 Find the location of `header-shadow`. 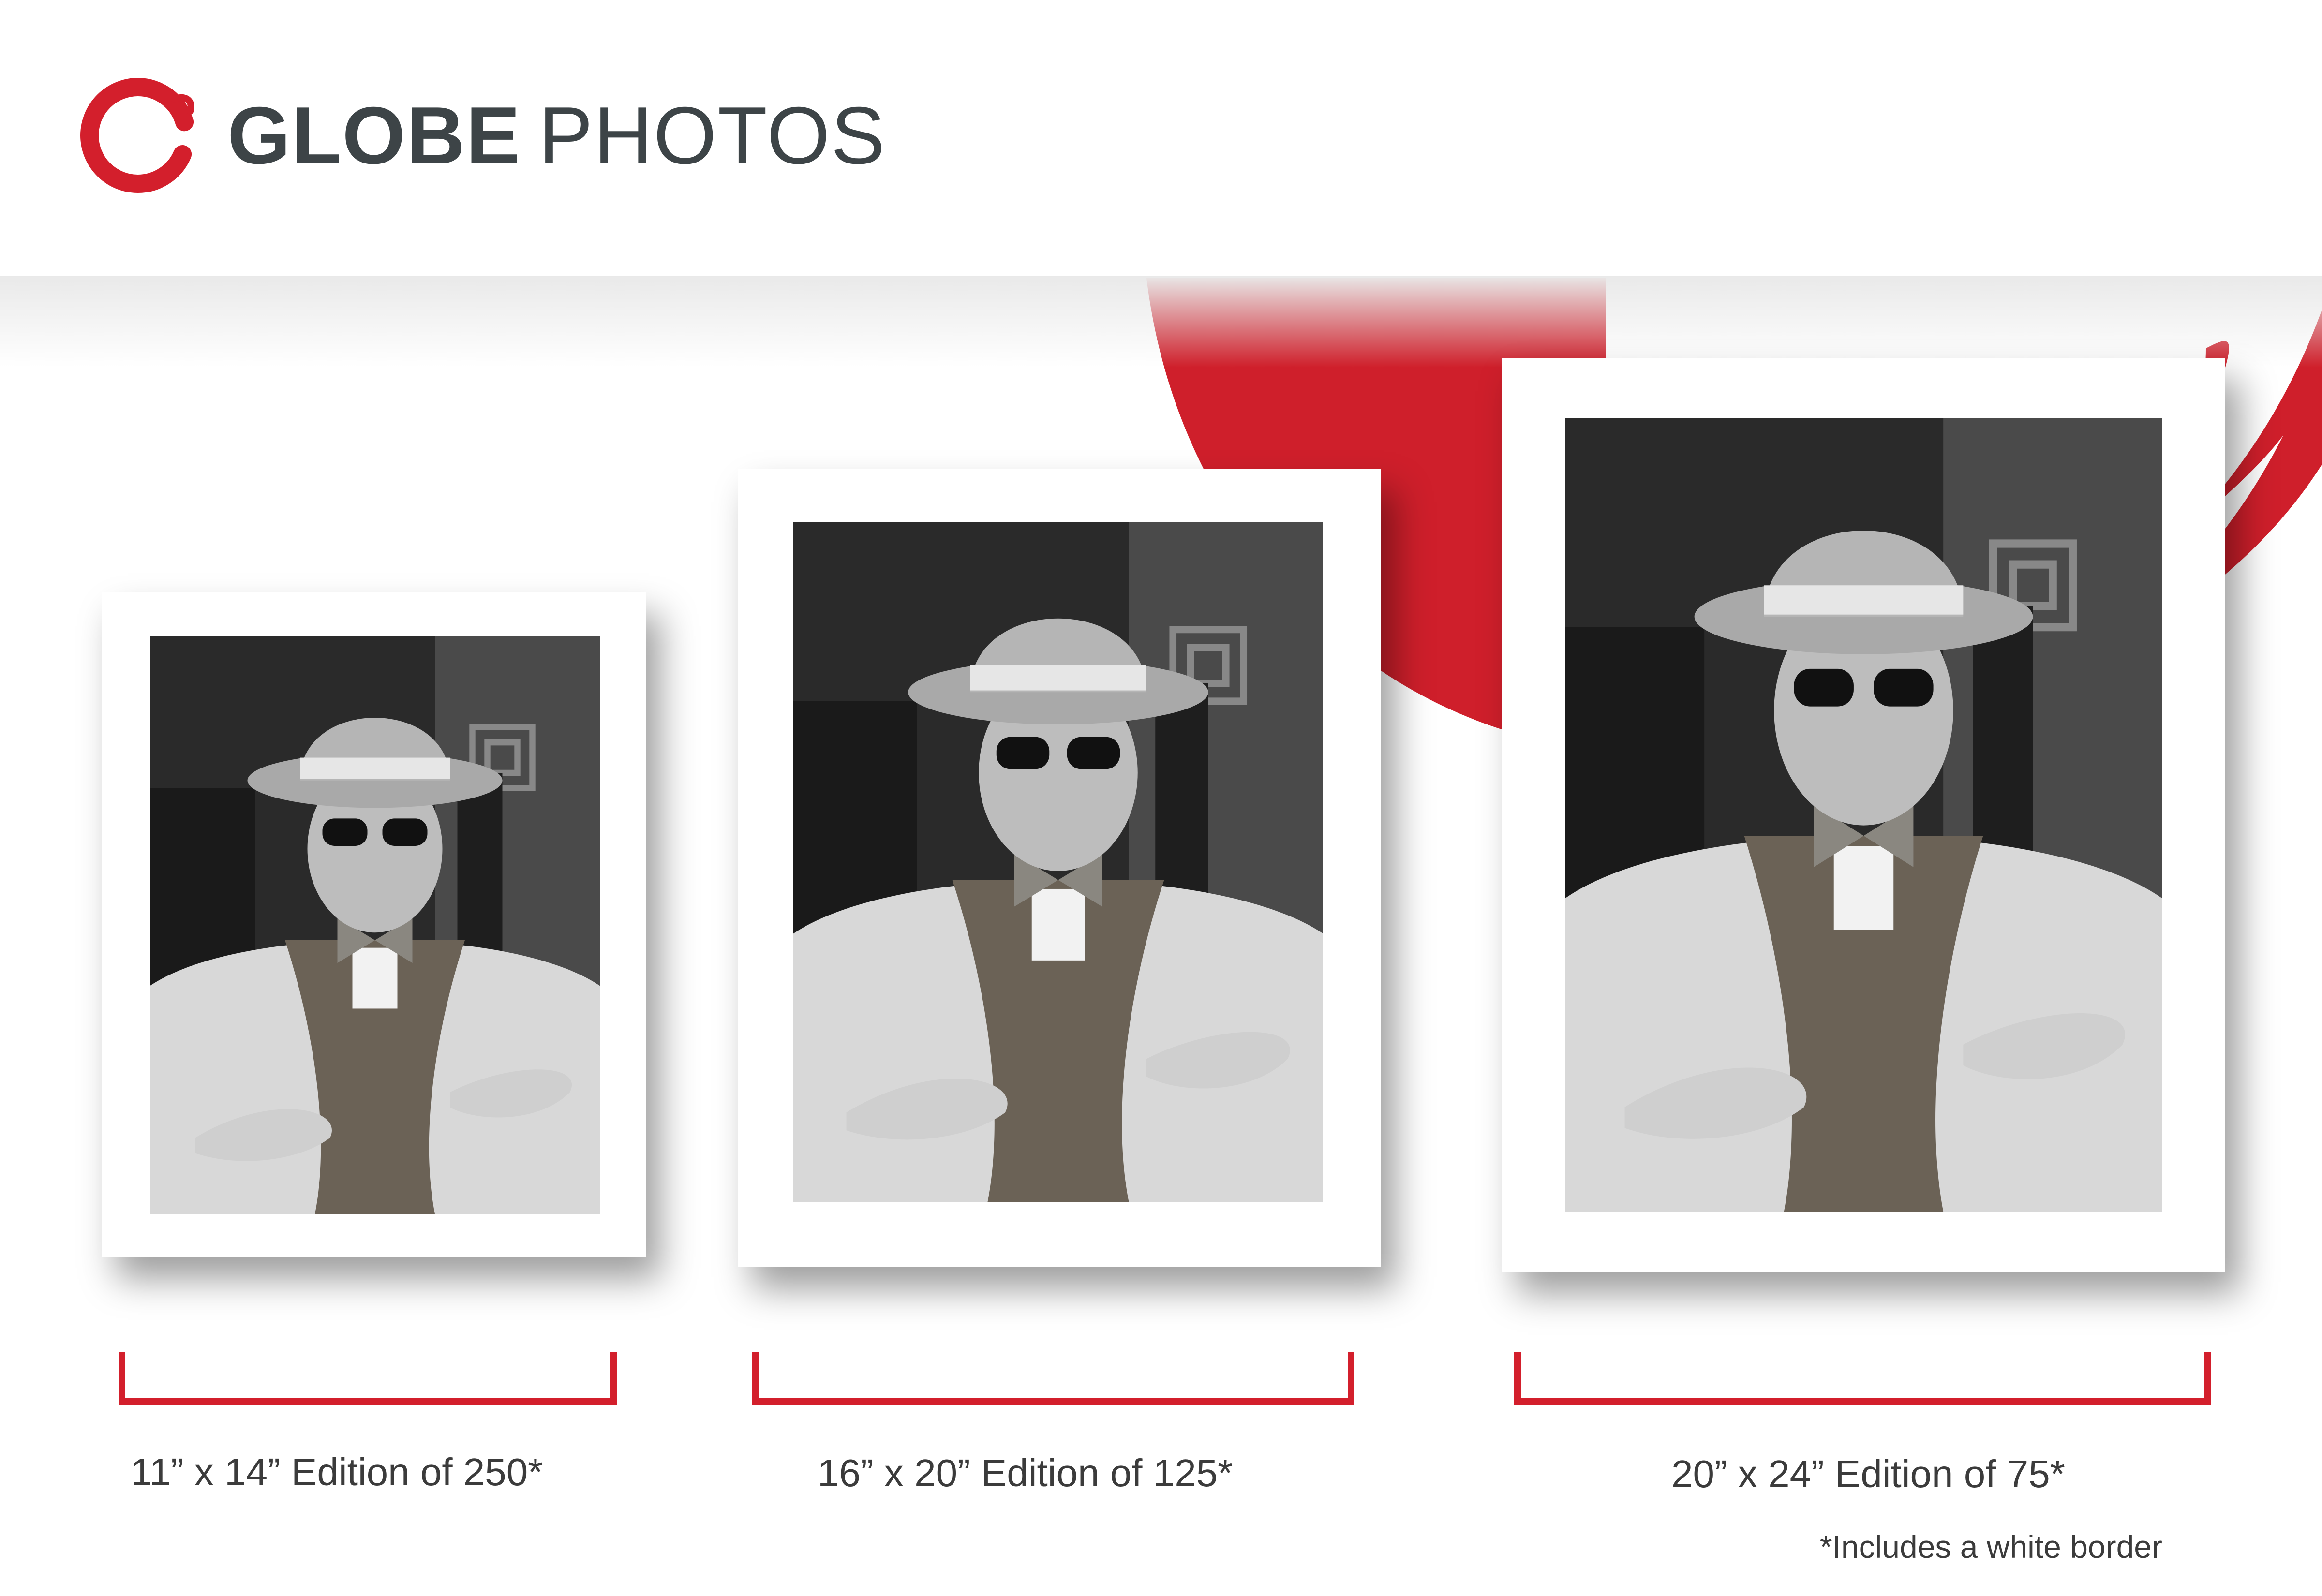

header-shadow is located at coordinates (1161, 322).